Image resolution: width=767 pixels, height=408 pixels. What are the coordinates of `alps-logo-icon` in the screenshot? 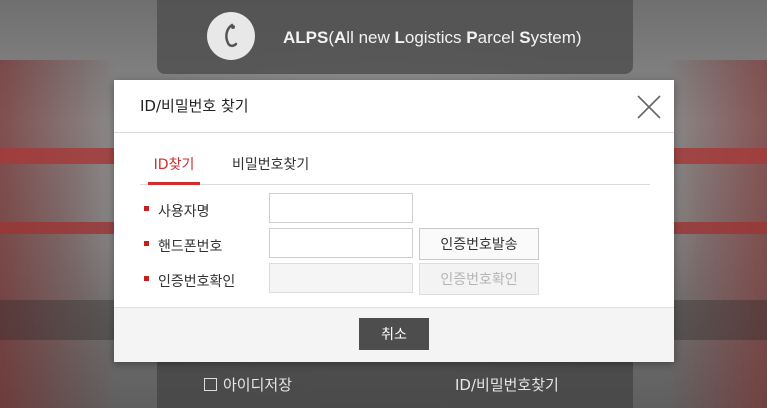 It's located at (231, 36).